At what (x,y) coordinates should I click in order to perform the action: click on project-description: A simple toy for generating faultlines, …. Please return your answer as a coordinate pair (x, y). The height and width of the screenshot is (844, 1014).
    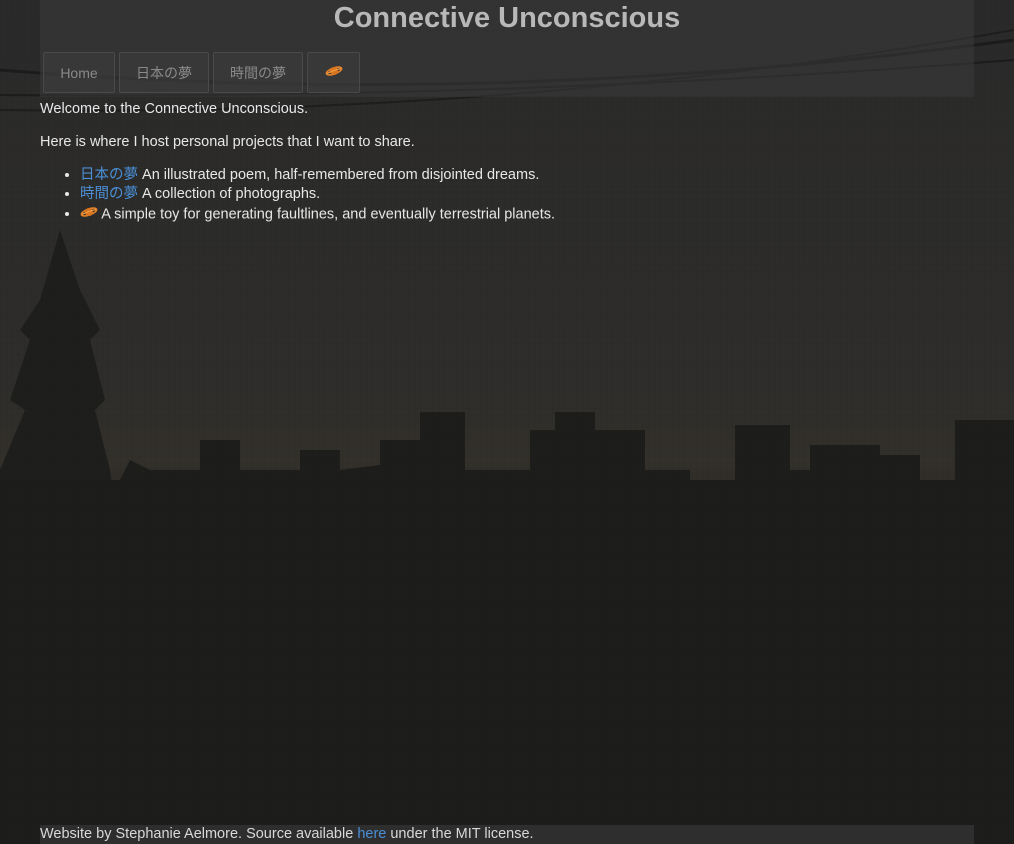
    Looking at the image, I should click on (328, 214).